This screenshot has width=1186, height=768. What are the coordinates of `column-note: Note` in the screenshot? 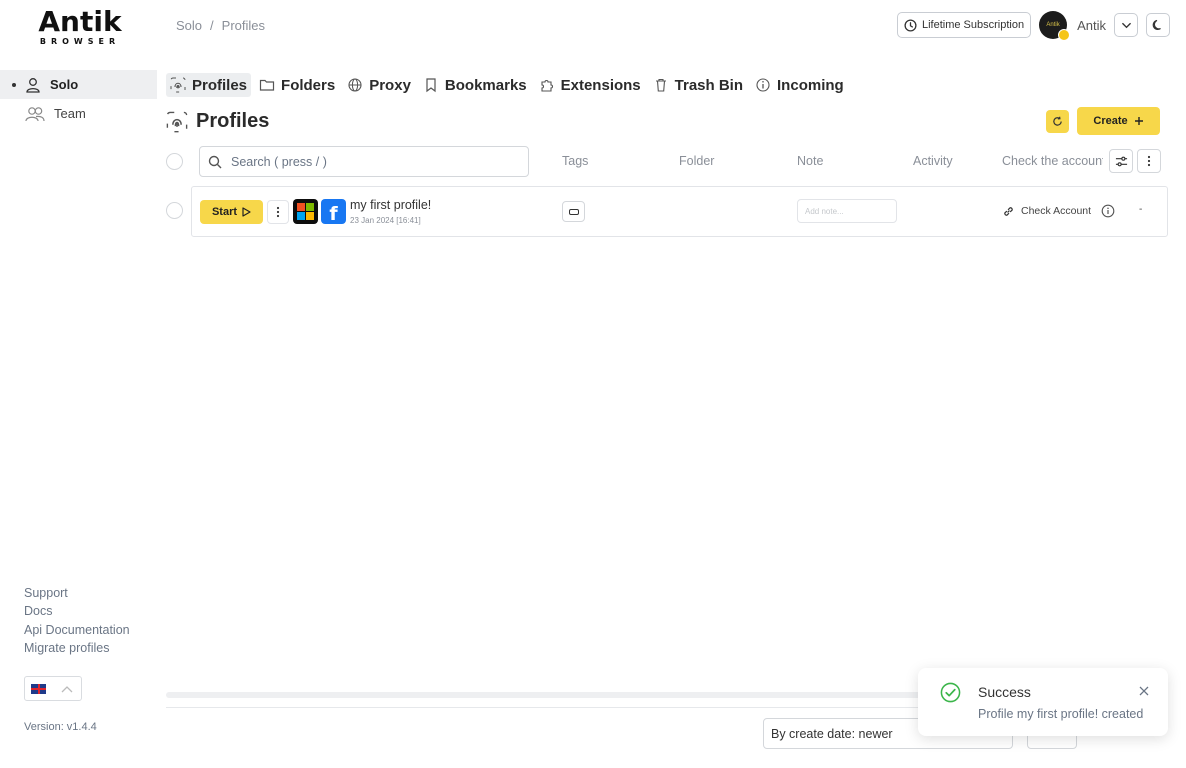 It's located at (810, 161).